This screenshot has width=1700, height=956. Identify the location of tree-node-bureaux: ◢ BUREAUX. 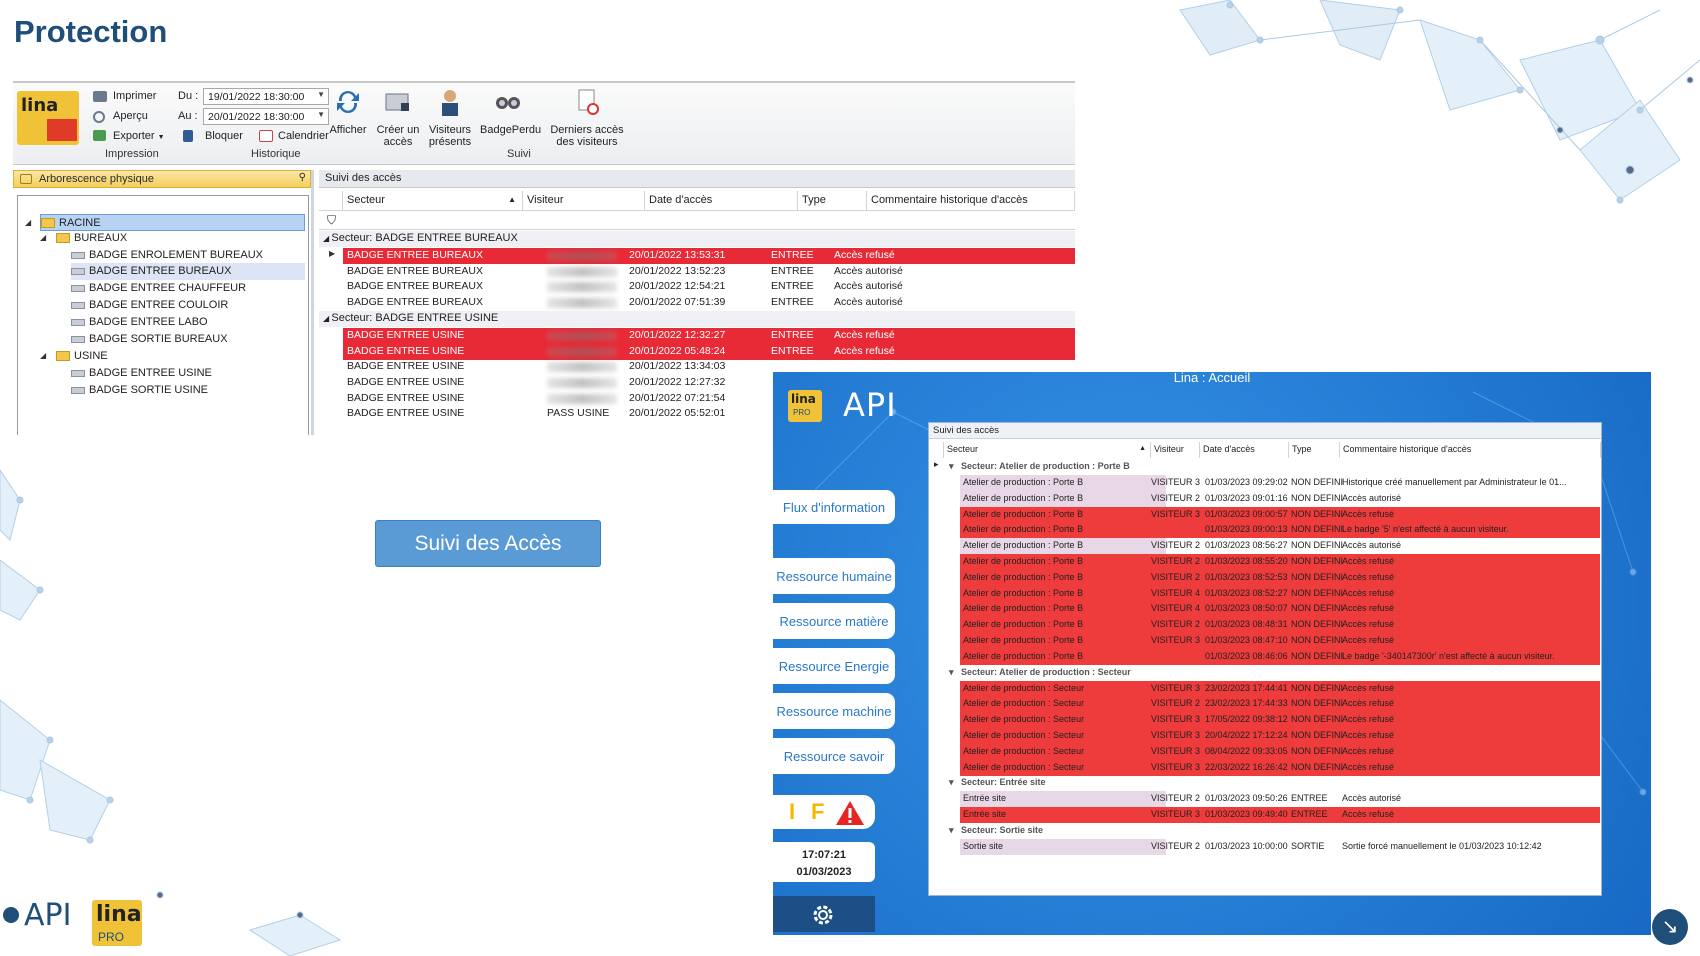
(83, 238).